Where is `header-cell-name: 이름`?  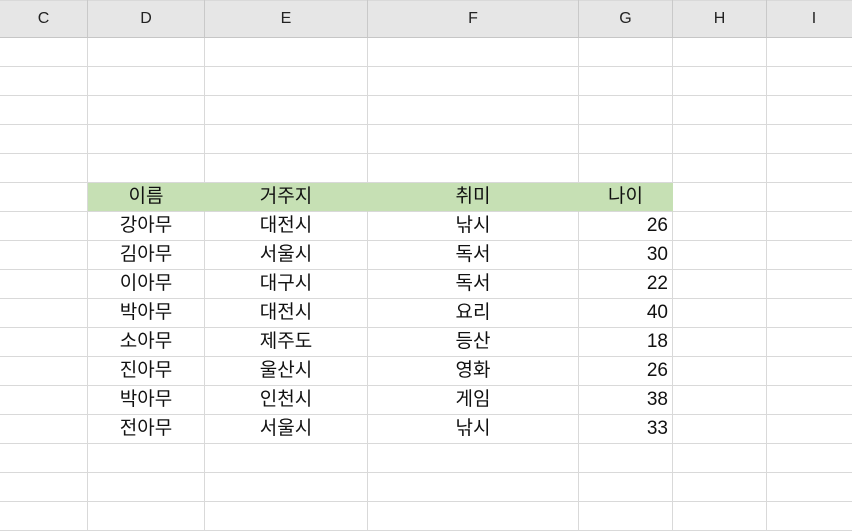 header-cell-name: 이름 is located at coordinates (146, 197).